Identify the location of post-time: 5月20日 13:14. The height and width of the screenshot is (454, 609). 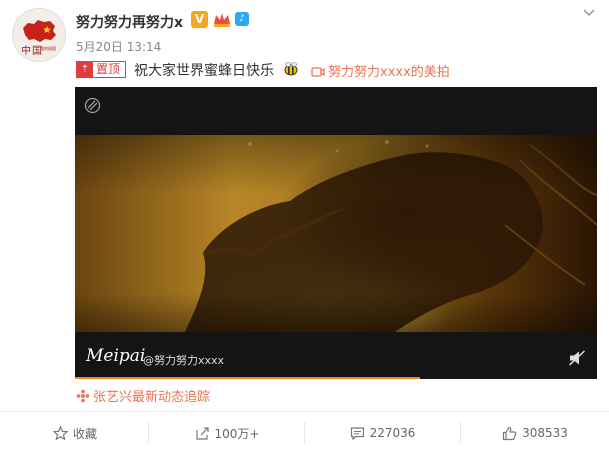
(118, 46).